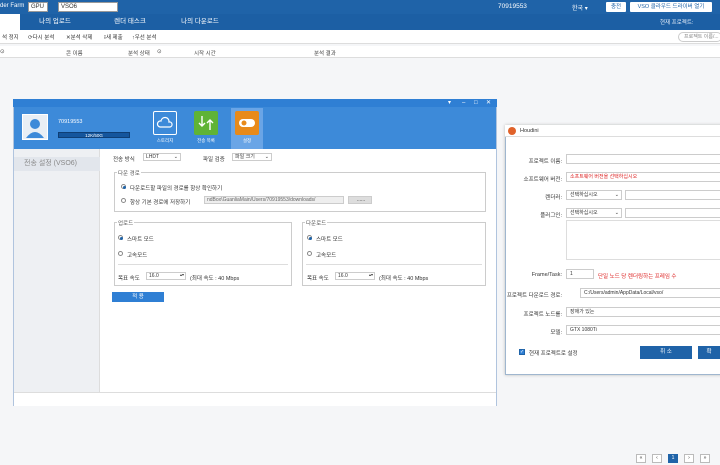 The width and height of the screenshot is (720, 465). Describe the element at coordinates (154, 276) in the screenshot. I see `upload-speed-value: 16.0` at that location.